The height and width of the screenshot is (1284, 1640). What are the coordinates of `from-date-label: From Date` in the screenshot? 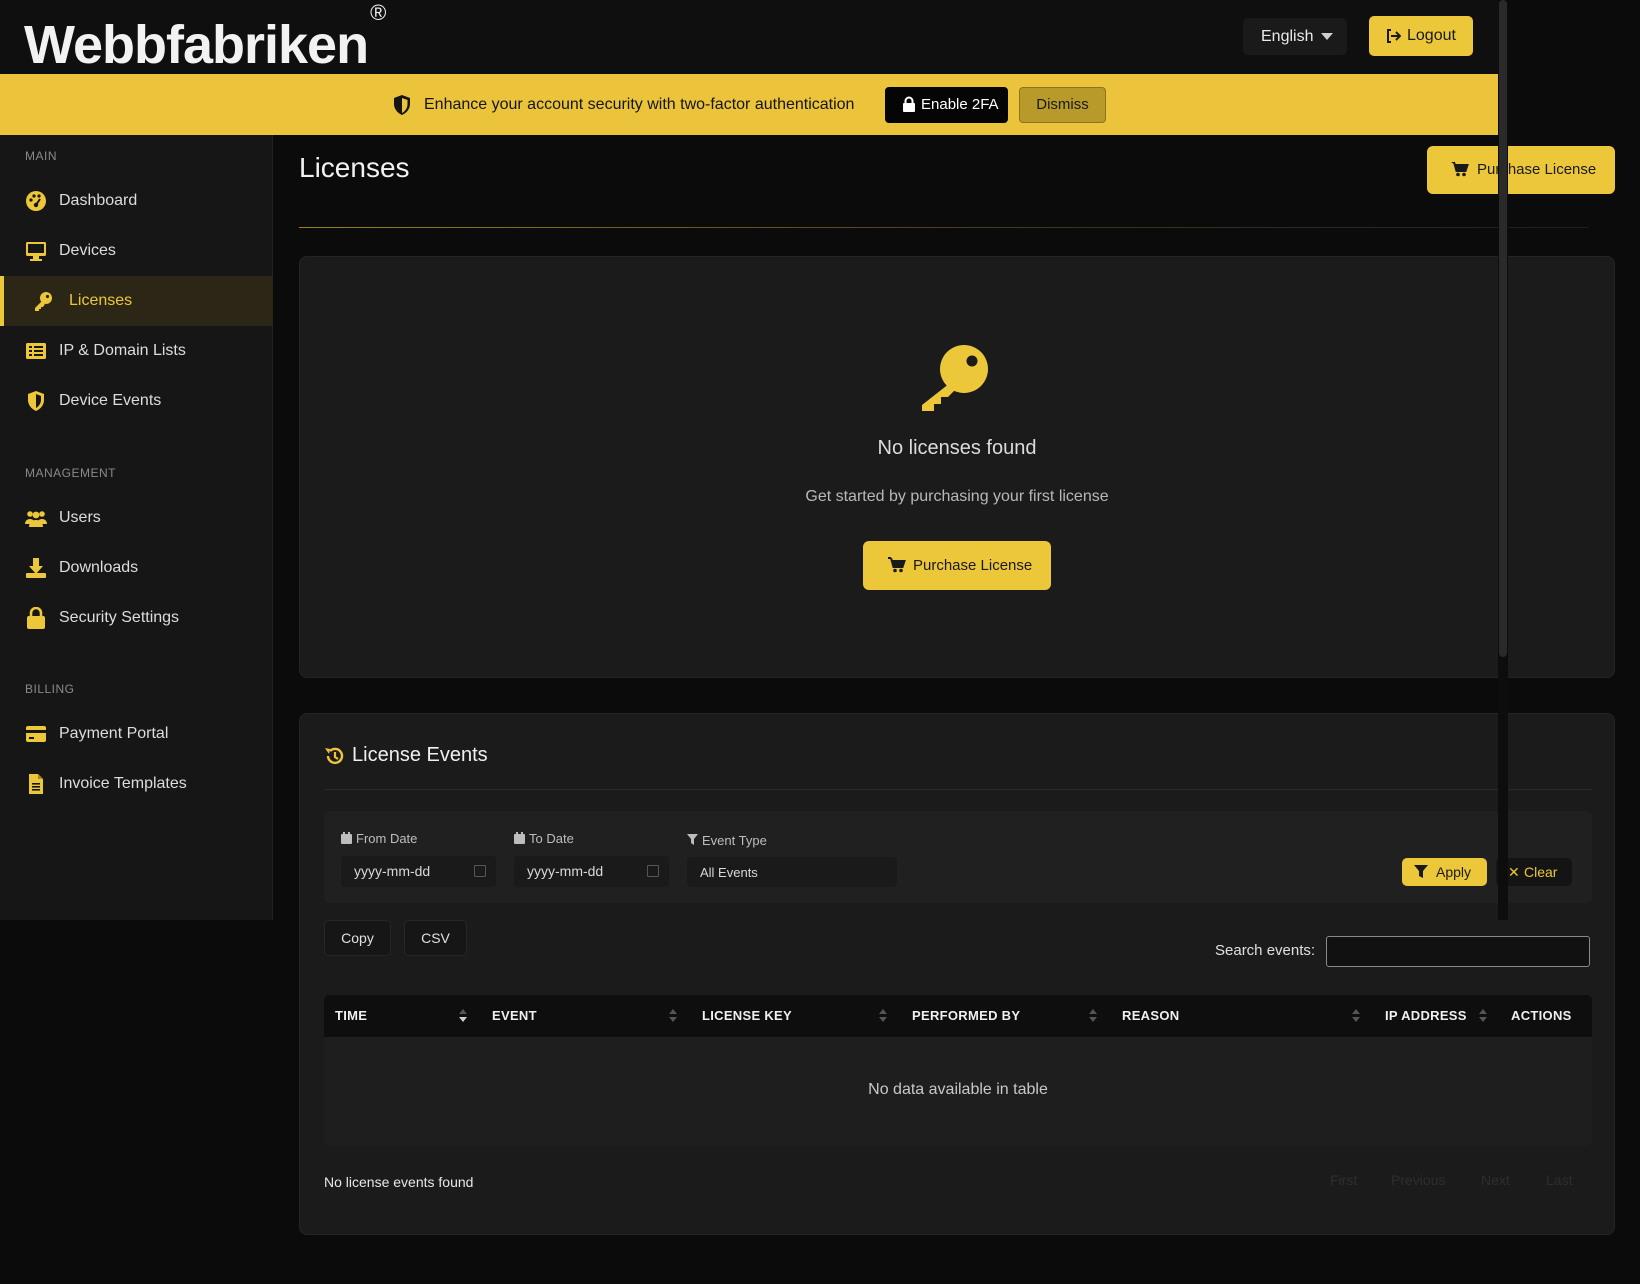 It's located at (379, 838).